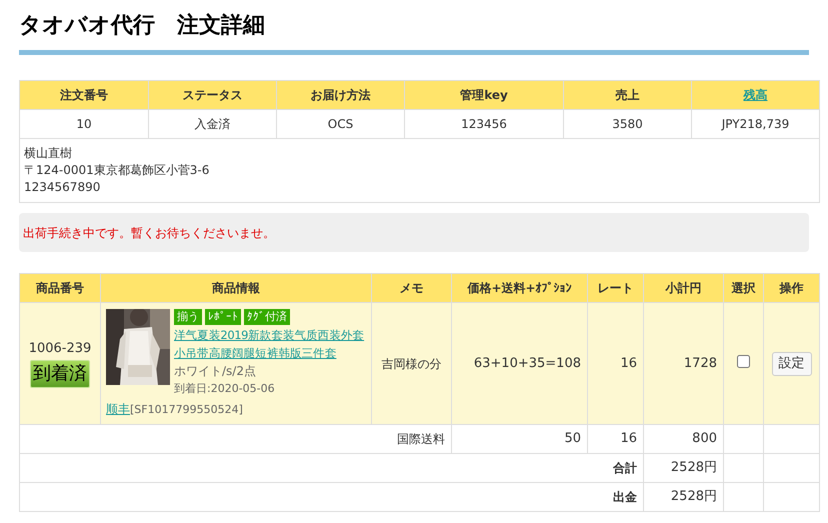  I want to click on table-cell-text: 入金済, so click(212, 124).